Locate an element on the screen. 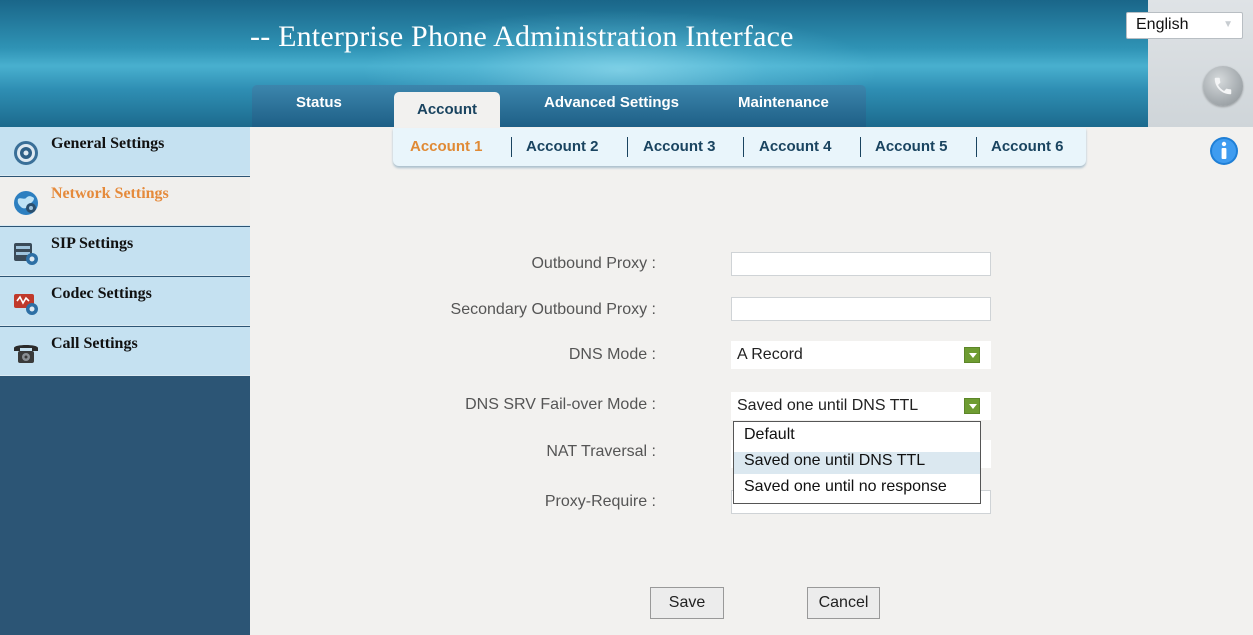 Image resolution: width=1253 pixels, height=635 pixels. top-tab-bar: Status Advanced Settings Maintenance is located at coordinates (559, 106).